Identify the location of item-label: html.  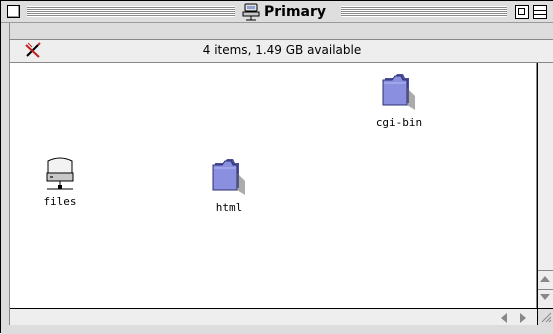
(229, 207).